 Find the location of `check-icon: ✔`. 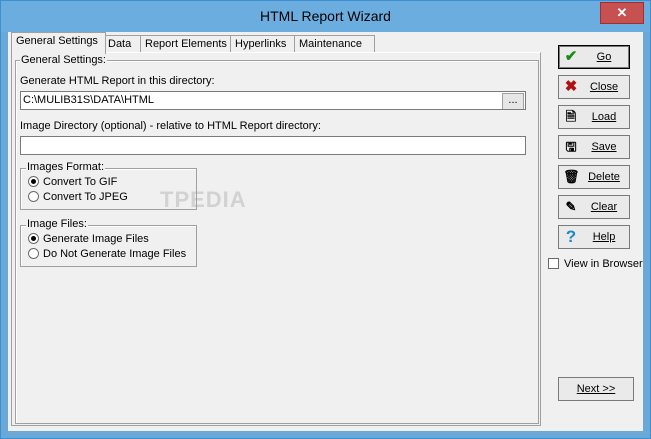

check-icon: ✔ is located at coordinates (571, 56).